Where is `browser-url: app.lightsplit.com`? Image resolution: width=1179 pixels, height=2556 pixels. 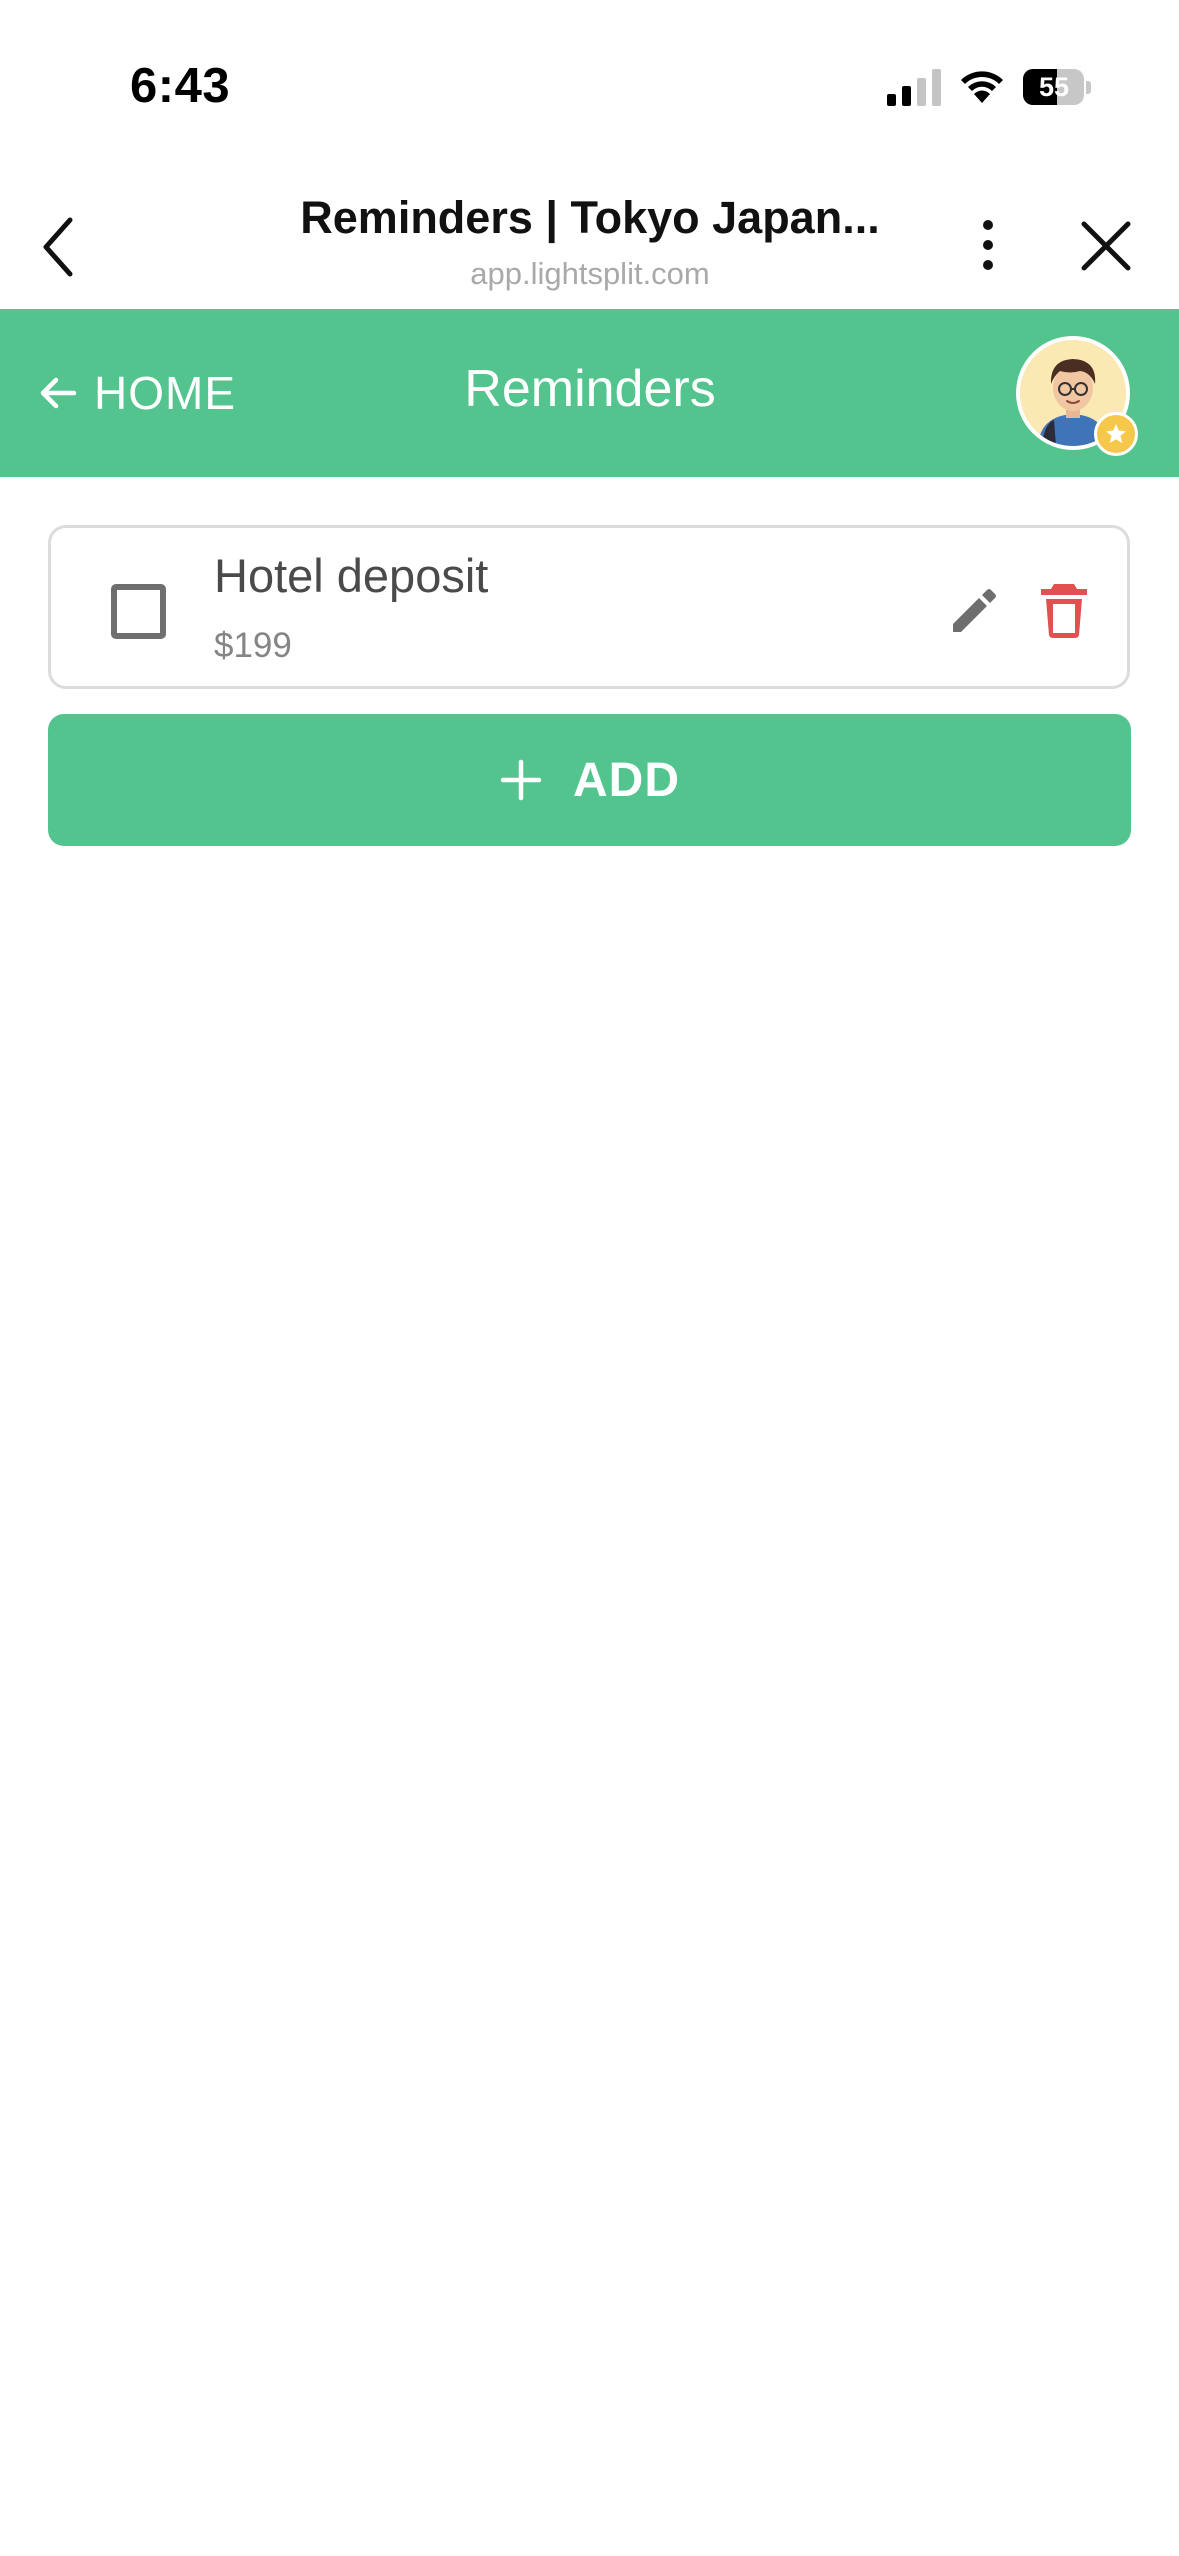 browser-url: app.lightsplit.com is located at coordinates (590, 273).